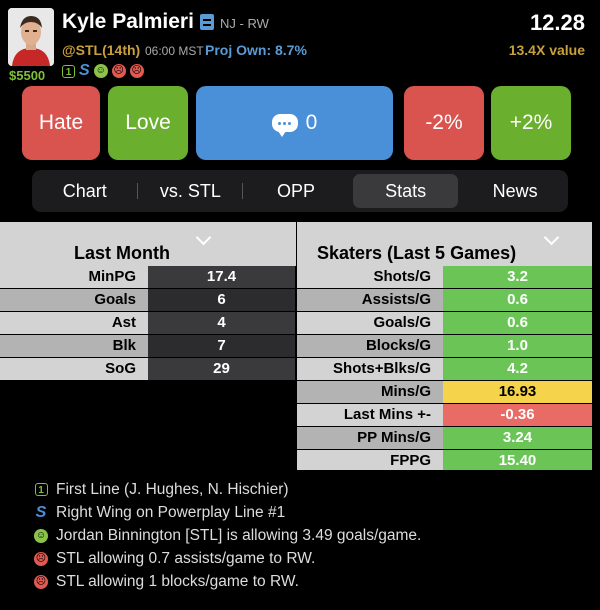  I want to click on decrease-exposure-button: -2%, so click(444, 123).